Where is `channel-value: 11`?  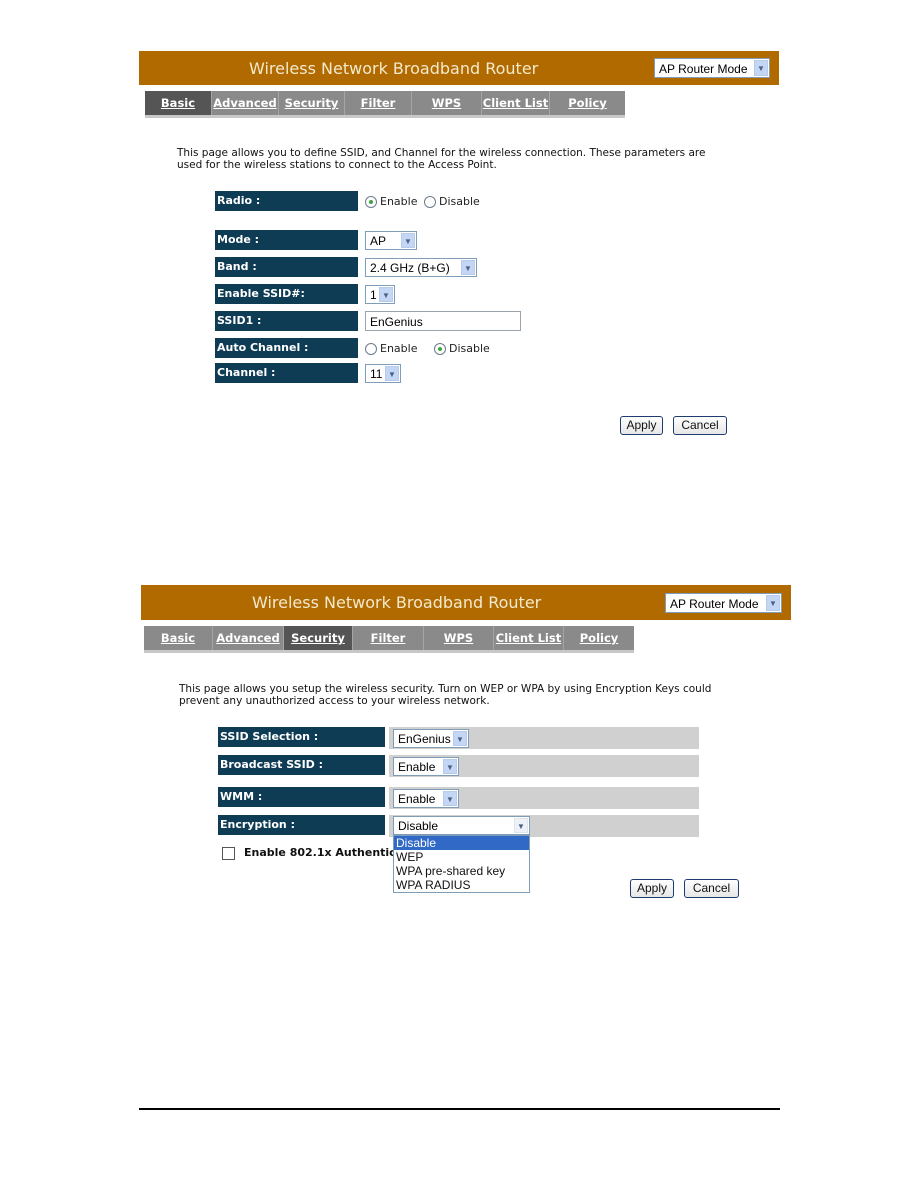 channel-value: 11 is located at coordinates (376, 374).